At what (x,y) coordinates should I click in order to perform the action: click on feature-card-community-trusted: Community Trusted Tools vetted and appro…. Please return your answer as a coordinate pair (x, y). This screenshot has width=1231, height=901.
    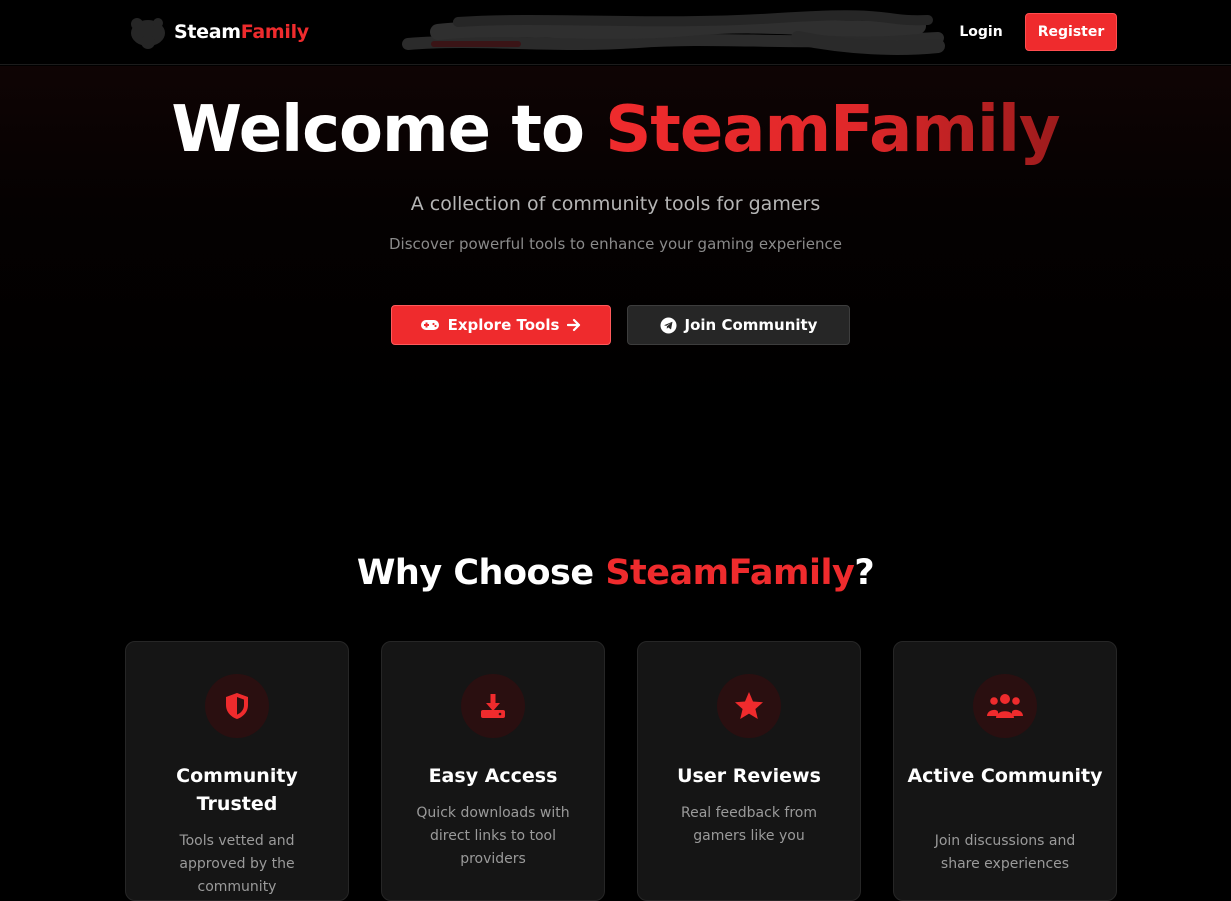
    Looking at the image, I should click on (237, 771).